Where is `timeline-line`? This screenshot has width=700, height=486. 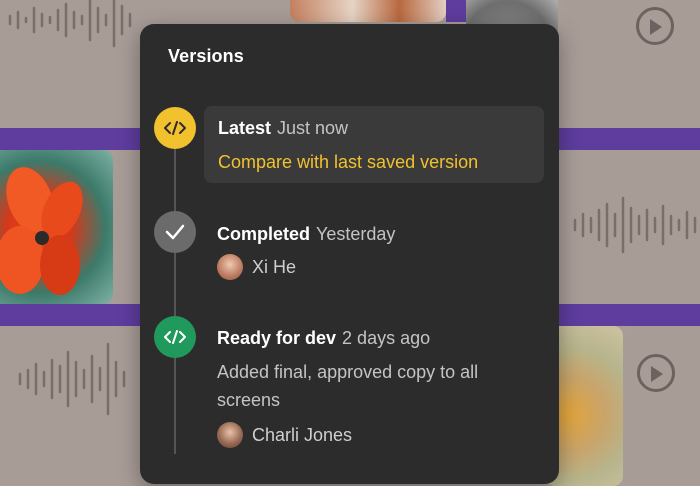 timeline-line is located at coordinates (175, 294).